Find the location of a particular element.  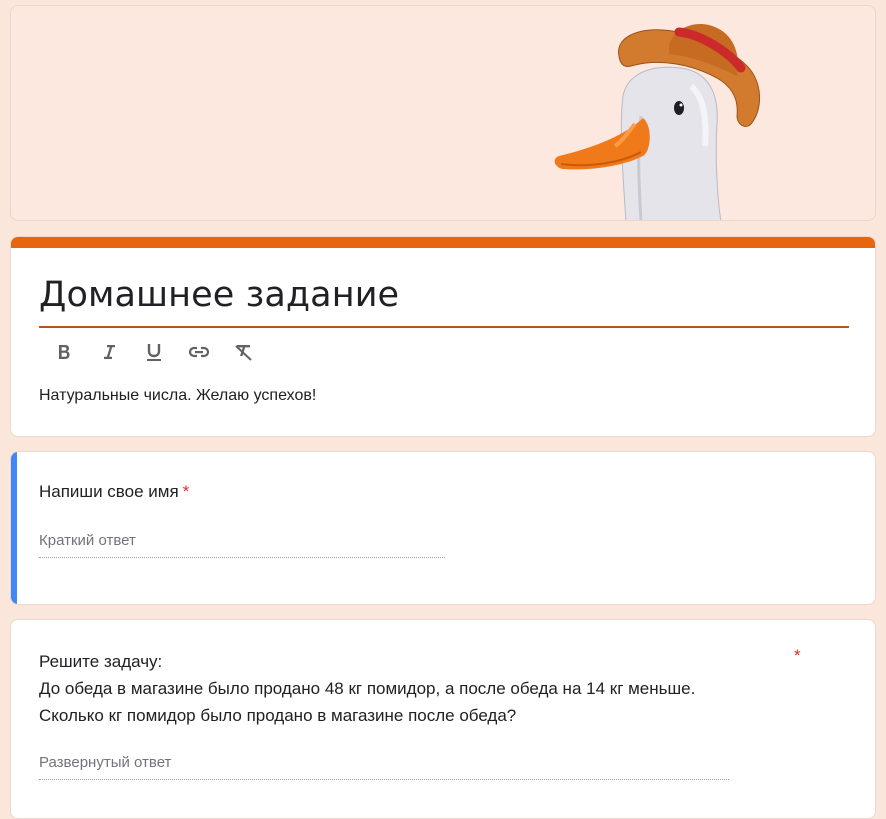

italic-icon is located at coordinates (109, 352).